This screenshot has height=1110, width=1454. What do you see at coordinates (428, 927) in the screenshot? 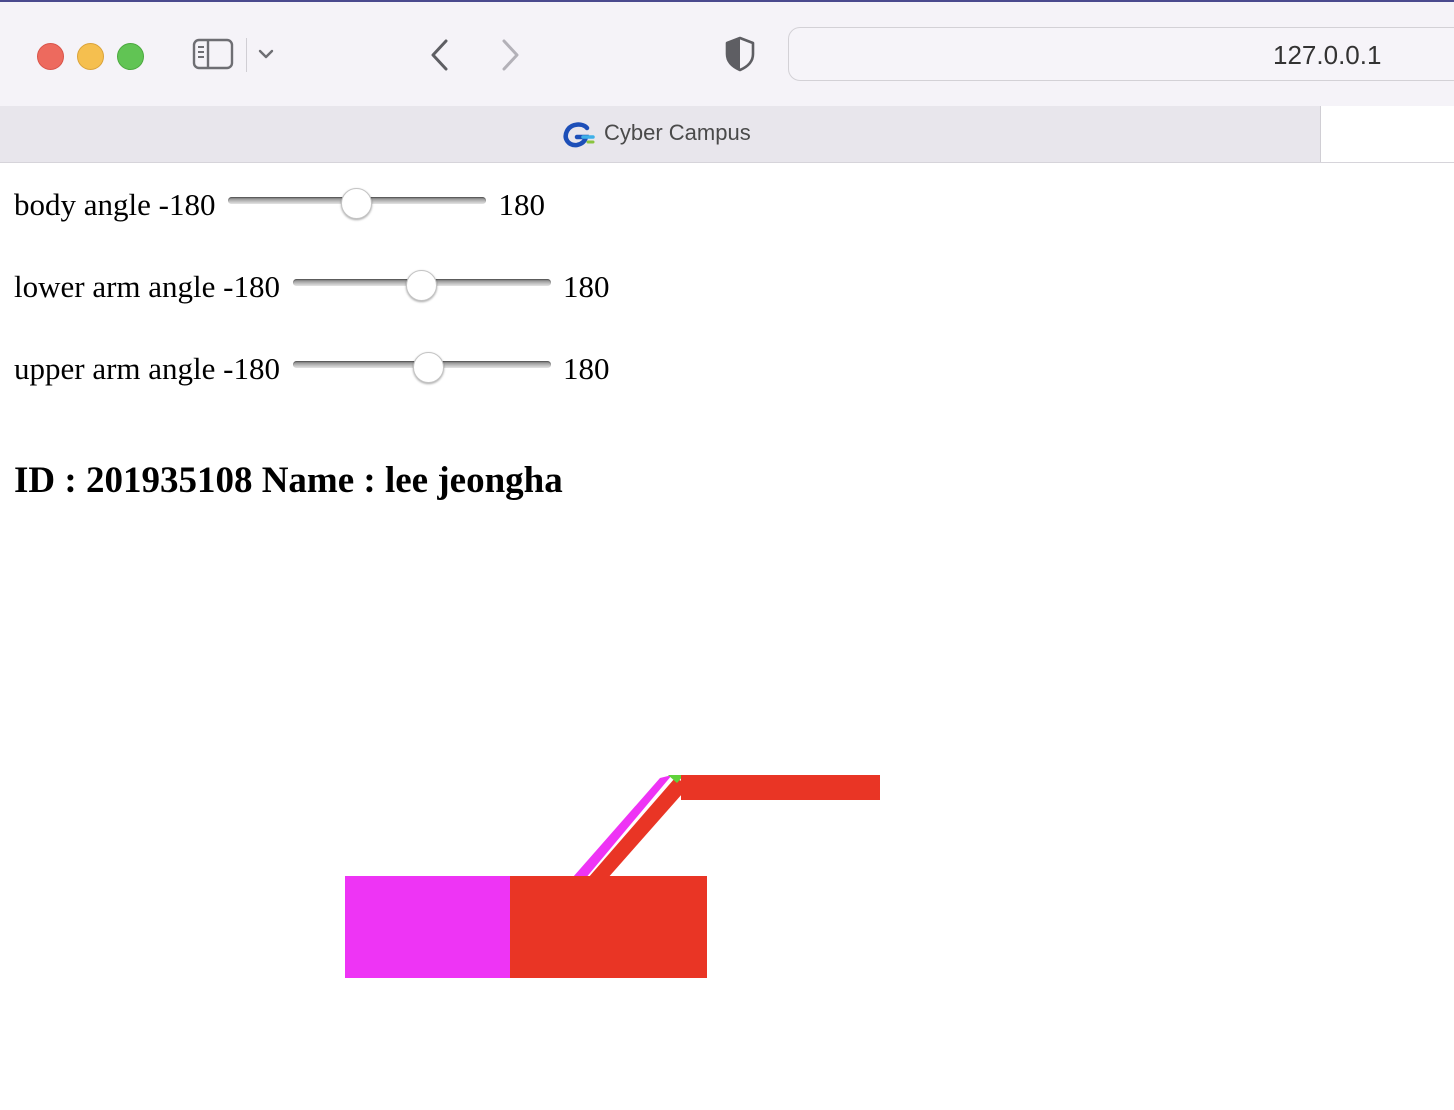
I see `body-left-part` at bounding box center [428, 927].